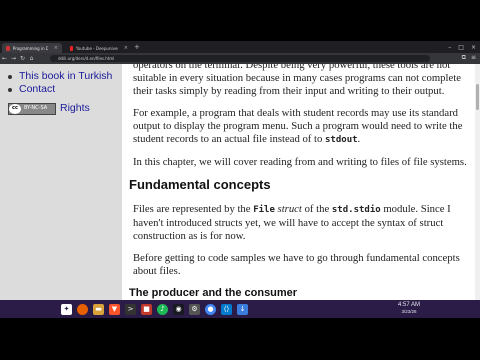 This screenshot has height=360, width=480. Describe the element at coordinates (473, 47) in the screenshot. I see `close-window-button: ×` at that location.